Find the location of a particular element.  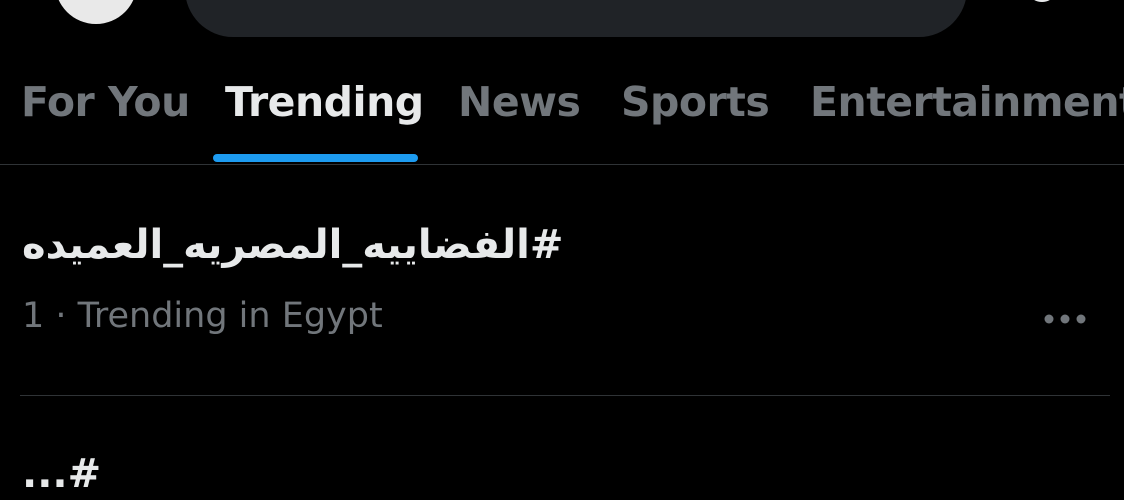

top-bar is located at coordinates (562, 30).